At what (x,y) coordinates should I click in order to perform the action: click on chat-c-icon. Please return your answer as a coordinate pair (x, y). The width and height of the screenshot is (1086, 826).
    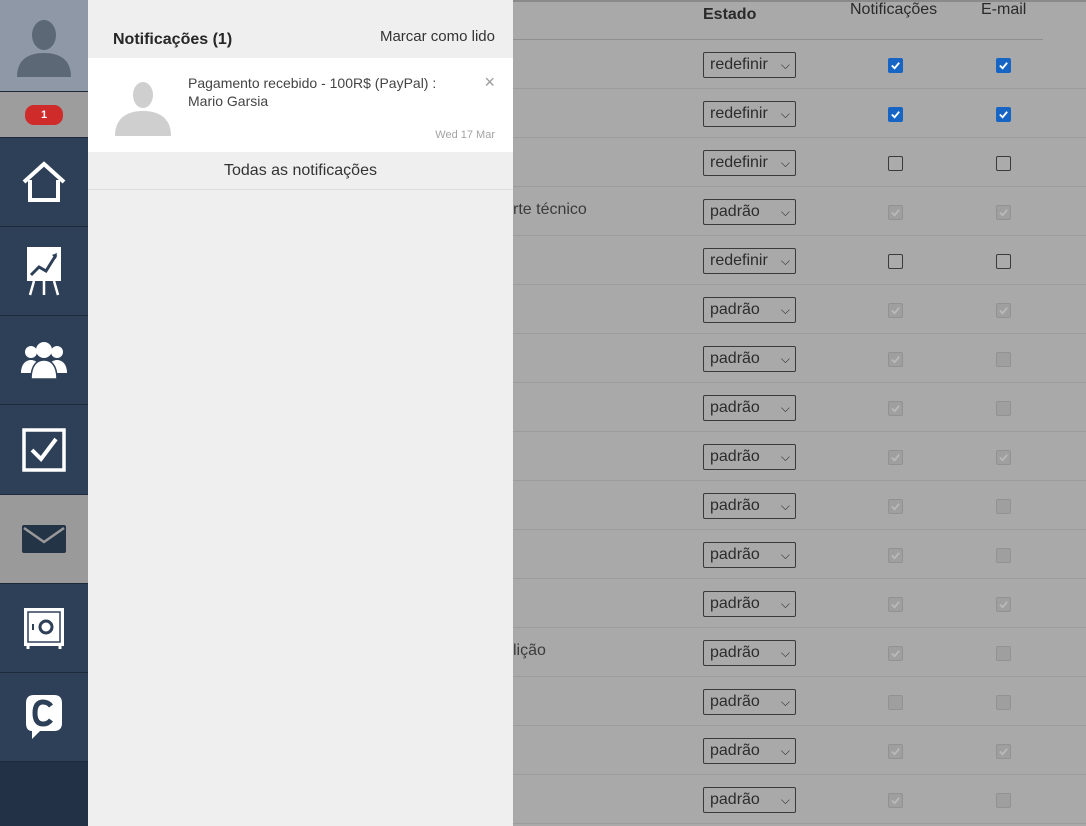
    Looking at the image, I should click on (44, 717).